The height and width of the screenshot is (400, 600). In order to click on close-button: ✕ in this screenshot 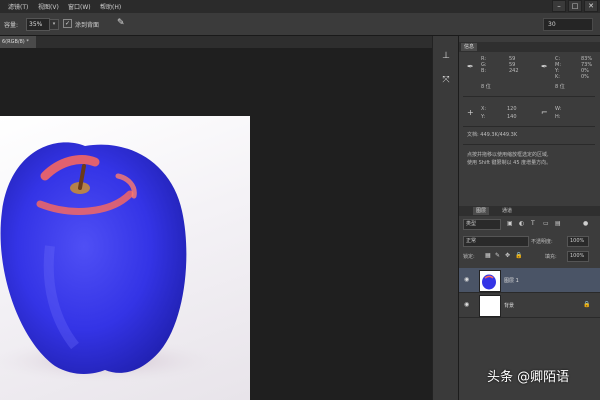, I will do `click(591, 6)`.